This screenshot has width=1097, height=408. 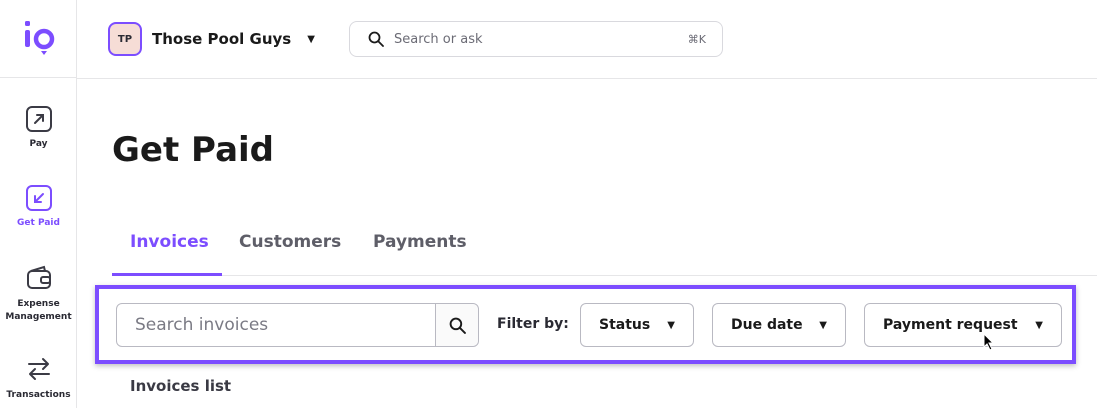 I want to click on active-tab-indicator, so click(x=167, y=274).